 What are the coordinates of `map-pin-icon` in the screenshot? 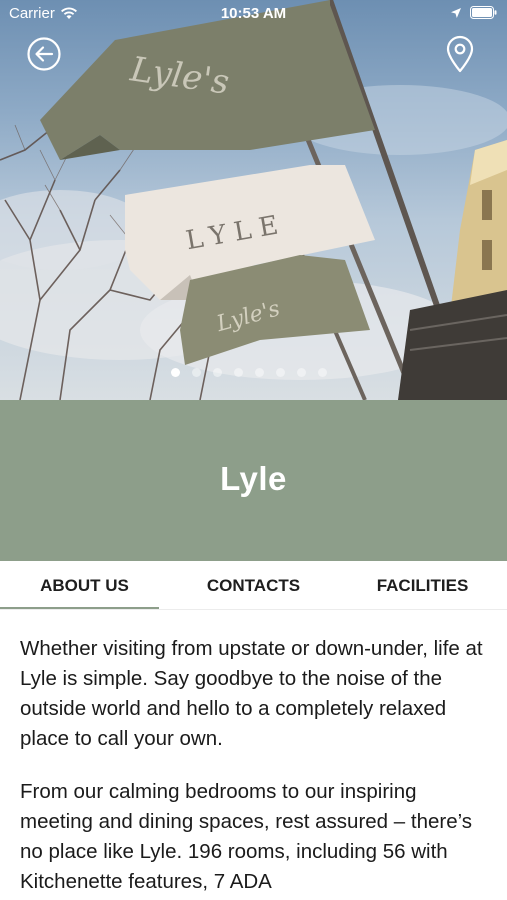 It's located at (460, 54).